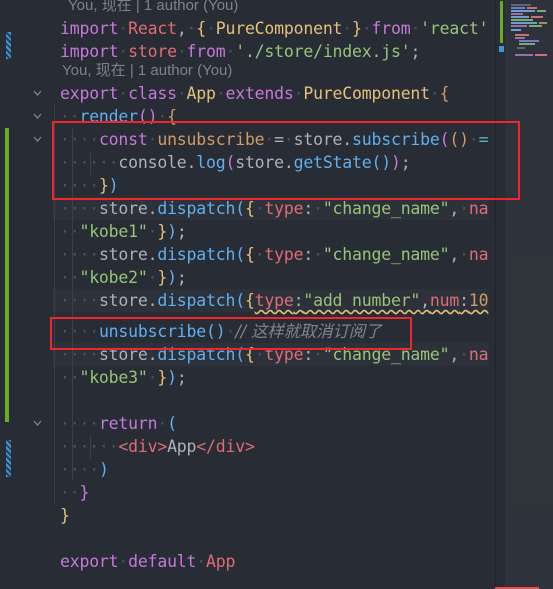  What do you see at coordinates (84, 469) in the screenshot?
I see `code-line-return-close: ····)` at bounding box center [84, 469].